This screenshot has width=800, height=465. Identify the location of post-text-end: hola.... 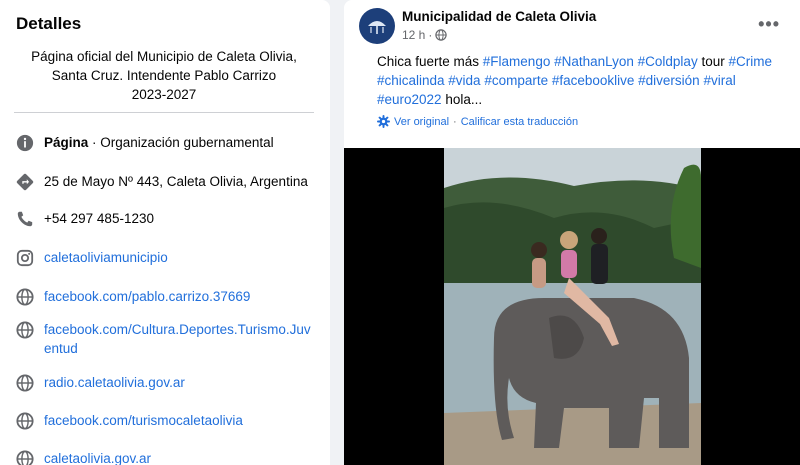
(462, 99).